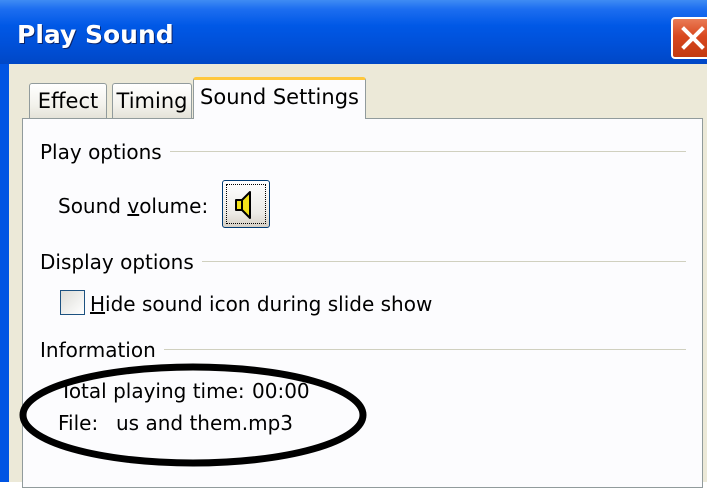 The image size is (707, 488). I want to click on information-label: Information, so click(102, 350).